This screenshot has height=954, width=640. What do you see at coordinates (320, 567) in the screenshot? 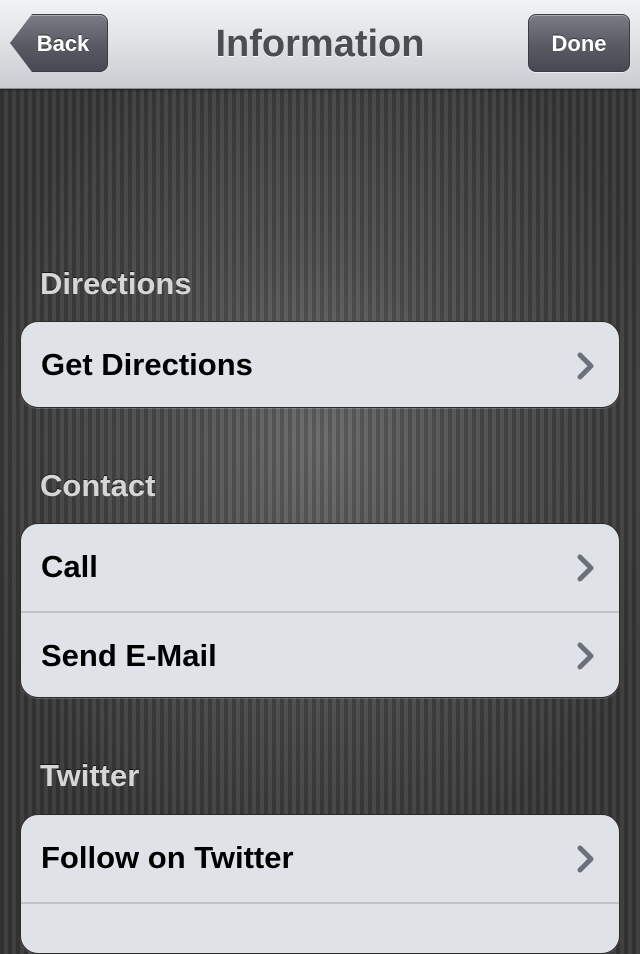
I see `call-row: Call` at bounding box center [320, 567].